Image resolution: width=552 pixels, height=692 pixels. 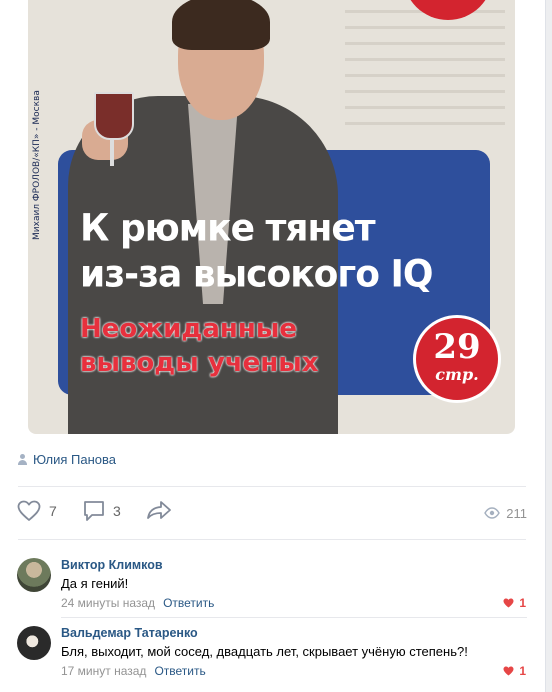 What do you see at coordinates (188, 329) in the screenshot?
I see `subheadline-line-1: Неожиданные` at bounding box center [188, 329].